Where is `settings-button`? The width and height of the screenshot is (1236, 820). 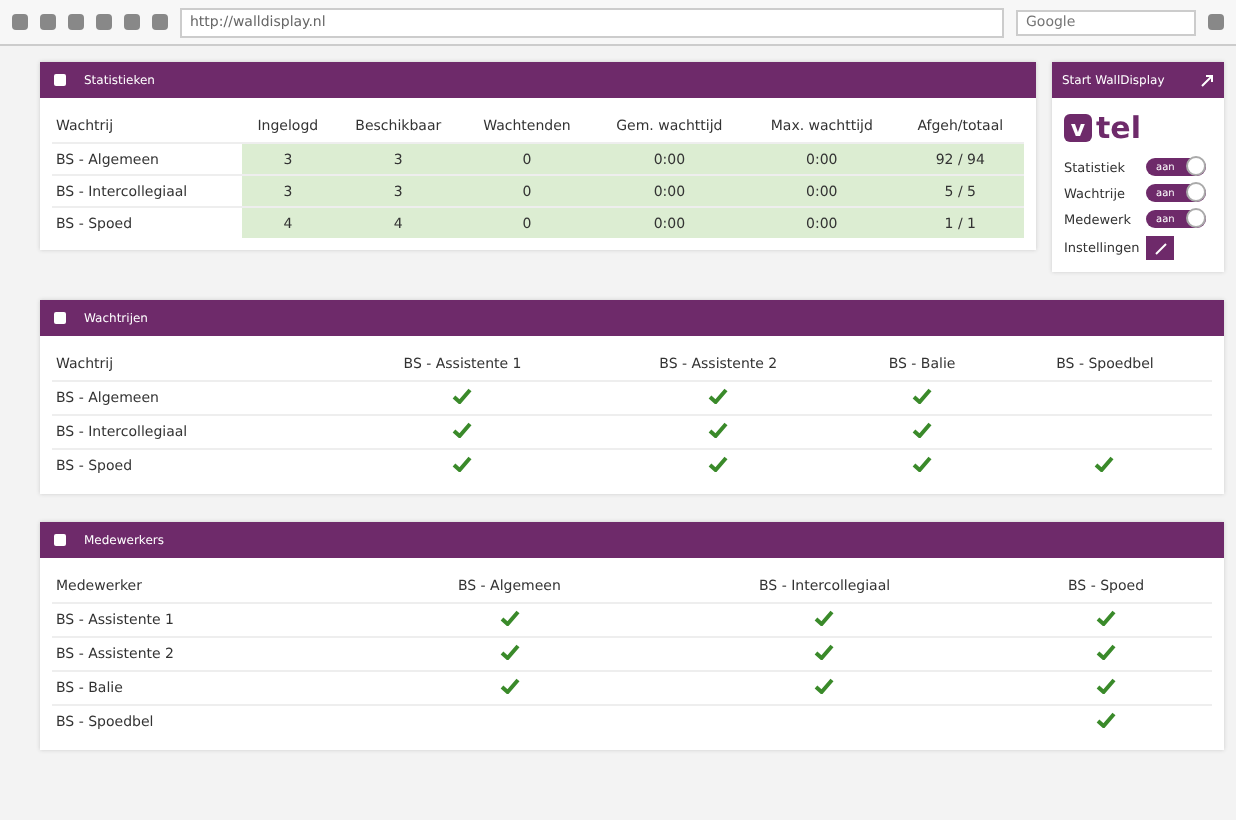
settings-button is located at coordinates (1160, 248).